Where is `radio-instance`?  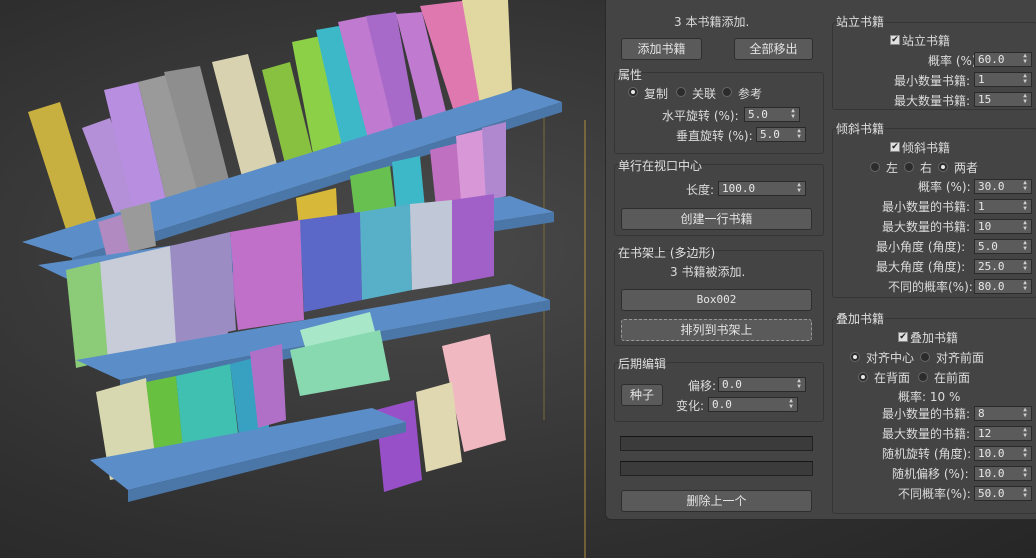
radio-instance is located at coordinates (681, 92).